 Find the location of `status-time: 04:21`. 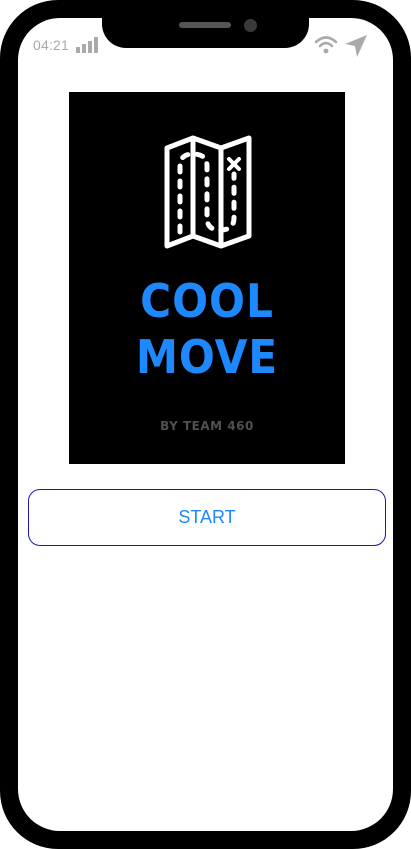

status-time: 04:21 is located at coordinates (51, 45).